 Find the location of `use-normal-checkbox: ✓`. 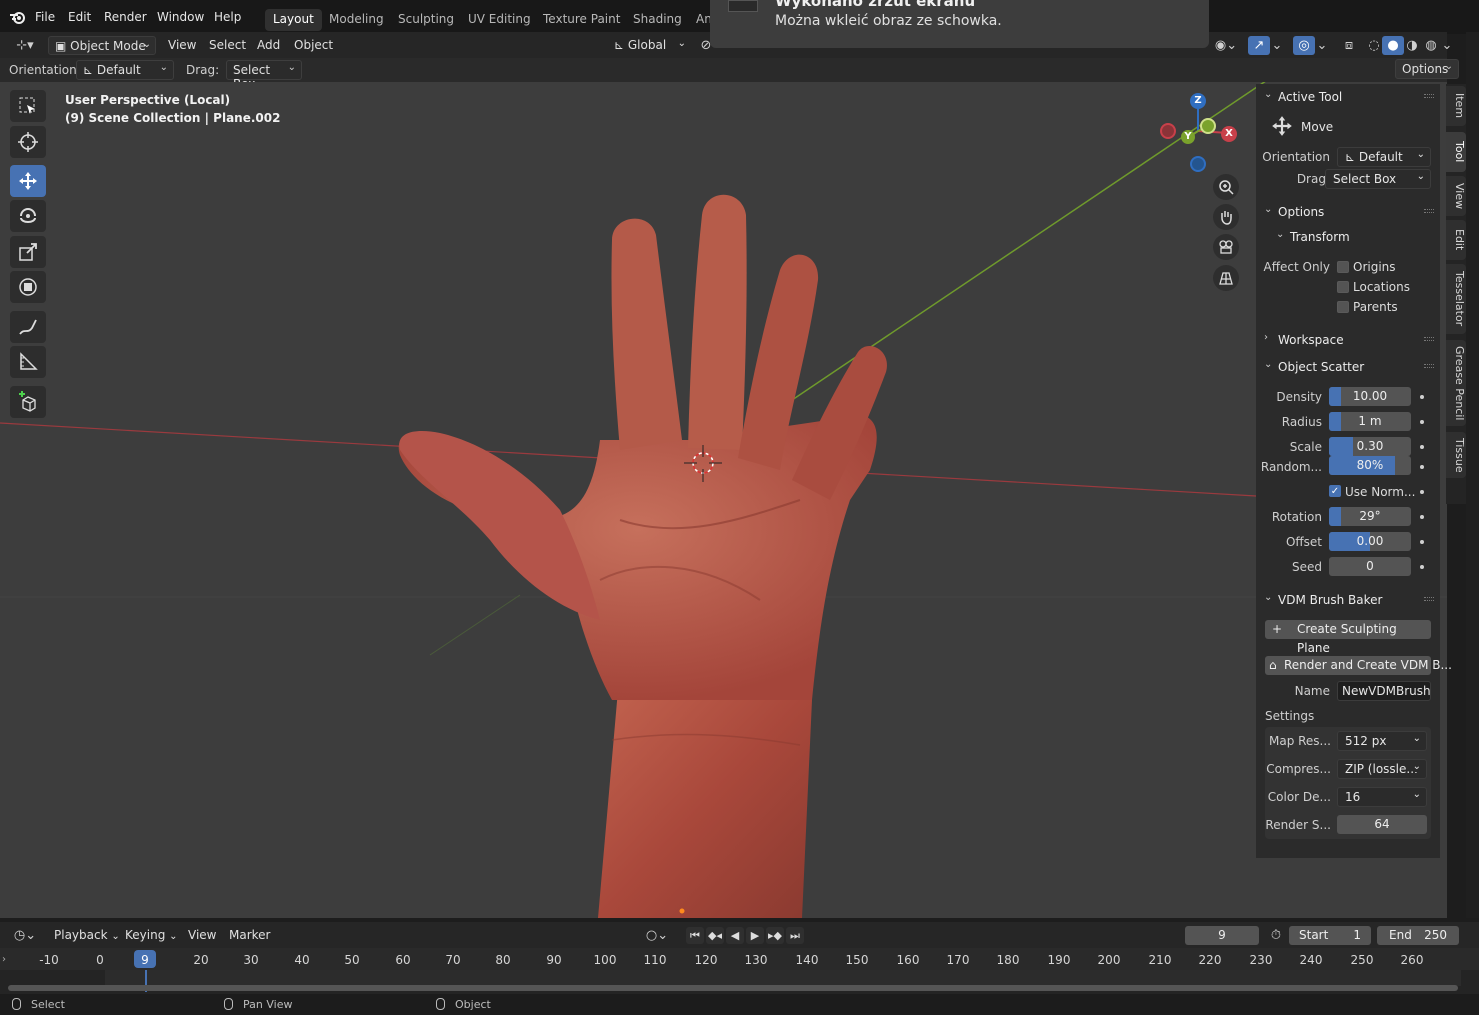

use-normal-checkbox: ✓ is located at coordinates (1335, 491).